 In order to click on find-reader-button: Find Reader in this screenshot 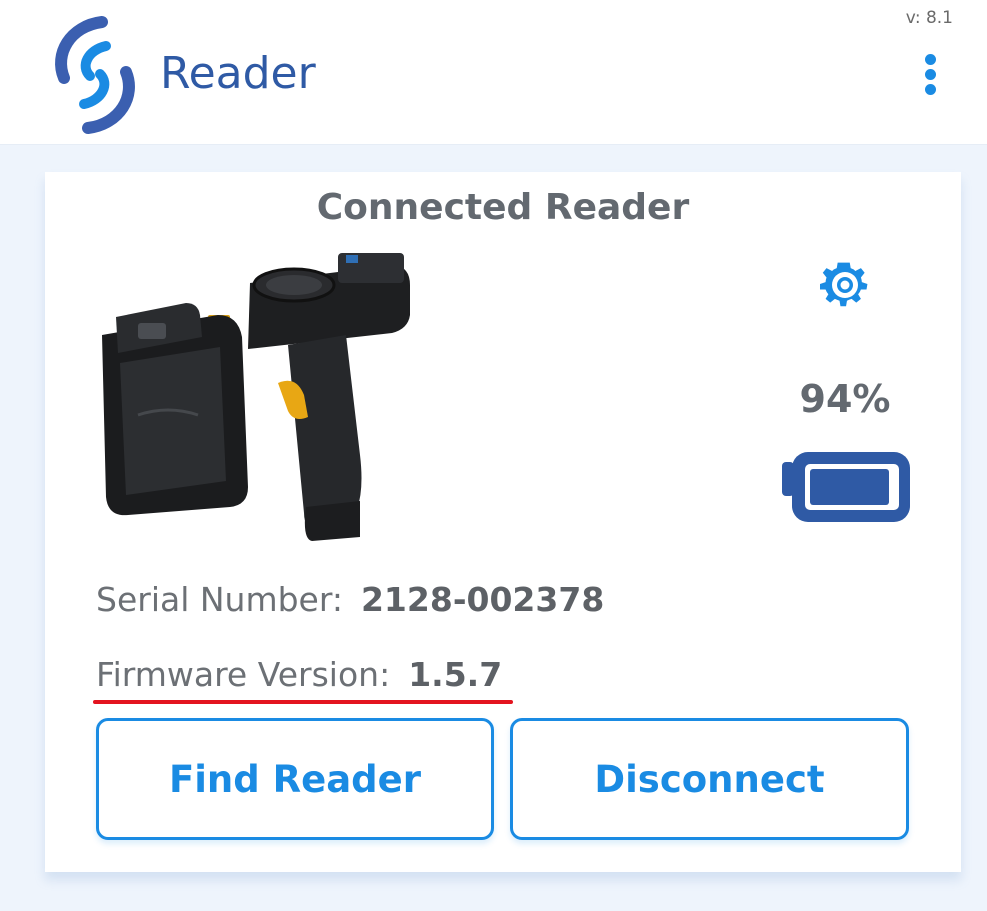, I will do `click(295, 779)`.